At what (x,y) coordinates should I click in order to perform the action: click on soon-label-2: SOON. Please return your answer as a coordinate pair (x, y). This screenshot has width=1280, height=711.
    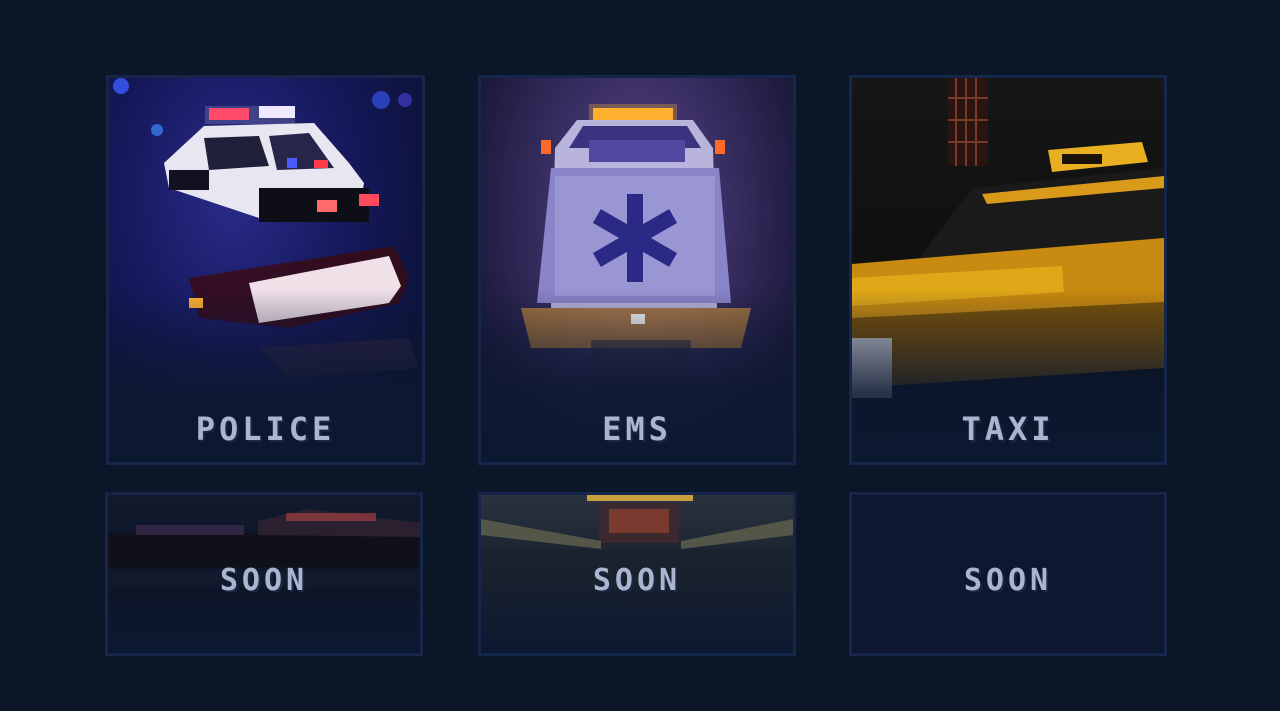
    Looking at the image, I should click on (637, 580).